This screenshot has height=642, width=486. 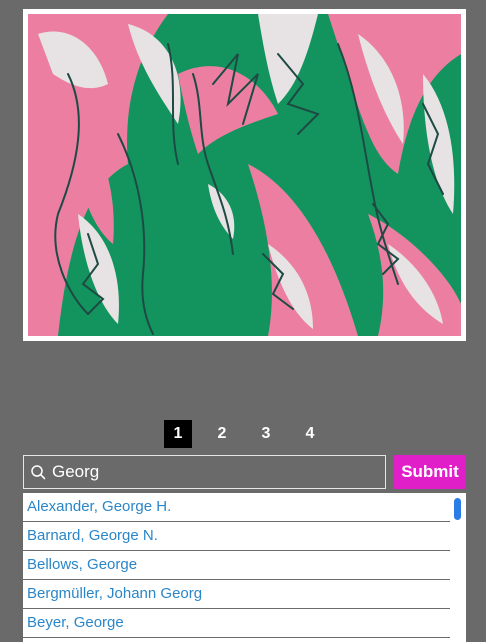 What do you see at coordinates (244, 434) in the screenshot?
I see `pagination: 1 2 3 4` at bounding box center [244, 434].